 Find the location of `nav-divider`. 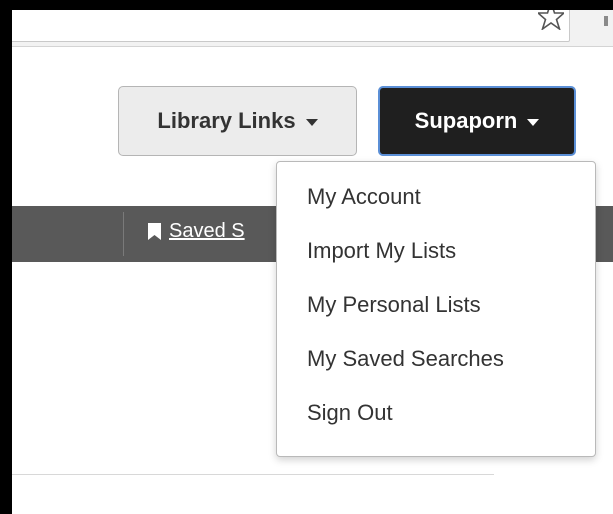

nav-divider is located at coordinates (123, 234).